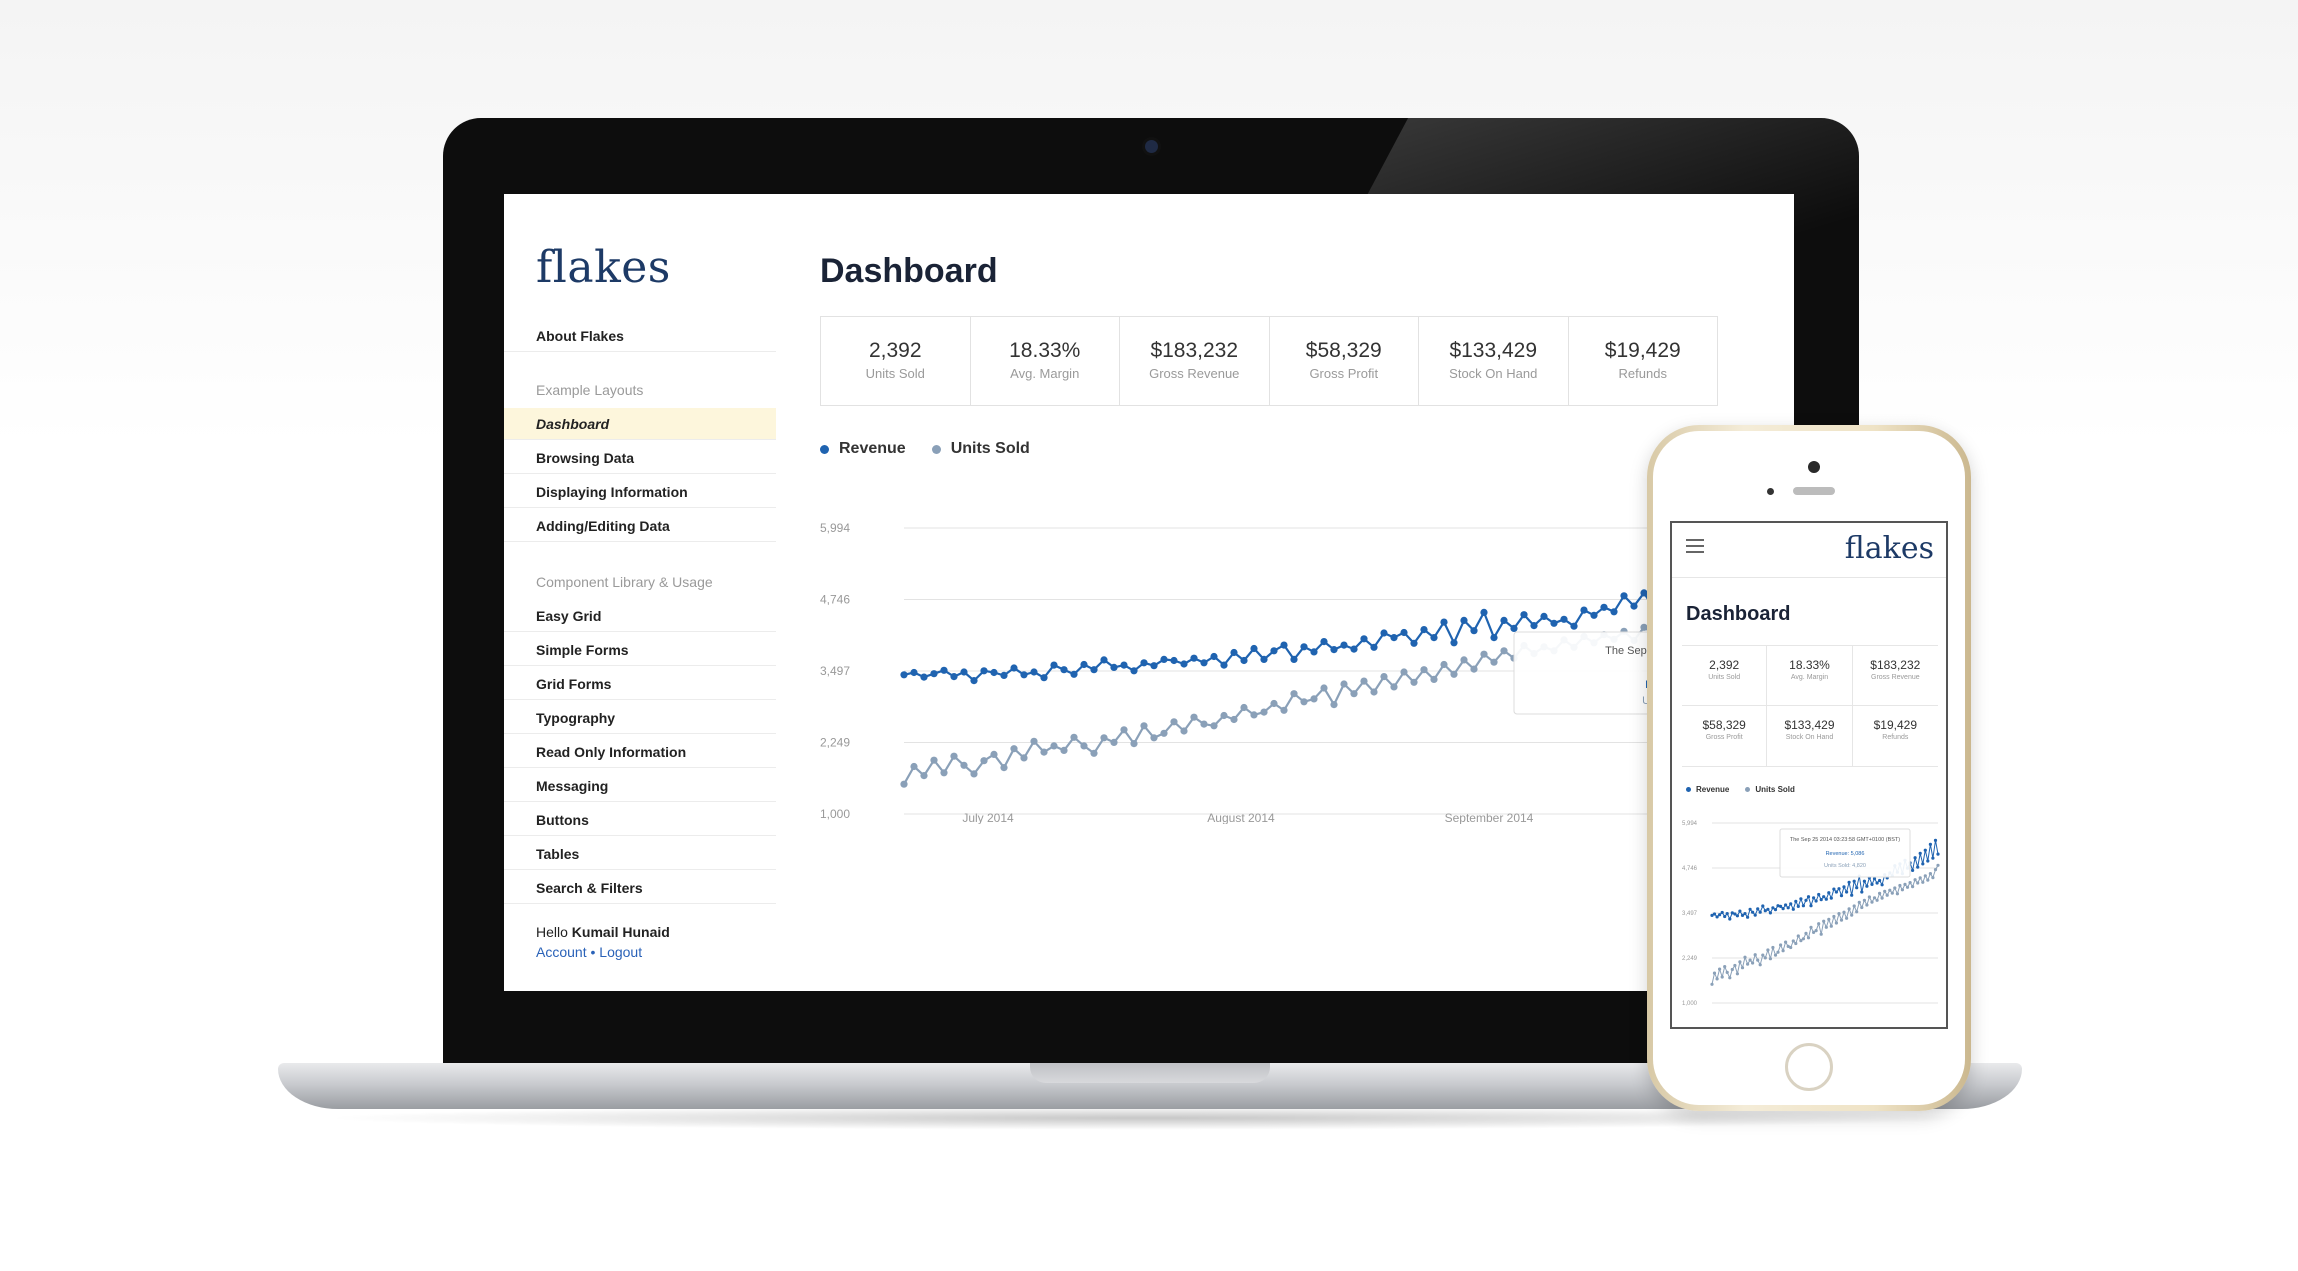  I want to click on nav-typography: Typography, so click(640, 718).